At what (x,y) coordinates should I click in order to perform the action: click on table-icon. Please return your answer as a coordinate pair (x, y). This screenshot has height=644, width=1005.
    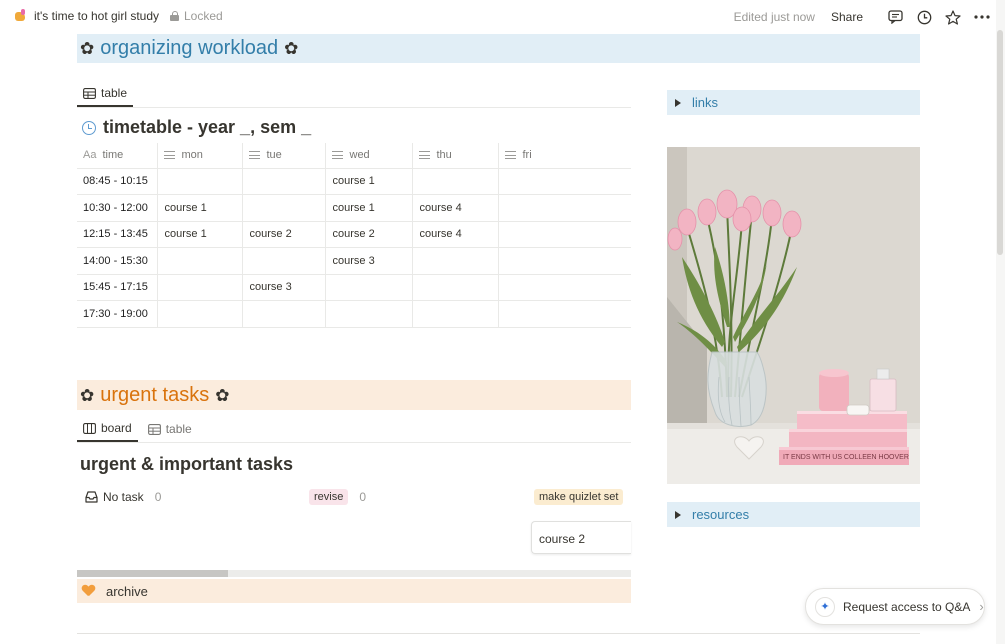
    Looking at the image, I should click on (89, 93).